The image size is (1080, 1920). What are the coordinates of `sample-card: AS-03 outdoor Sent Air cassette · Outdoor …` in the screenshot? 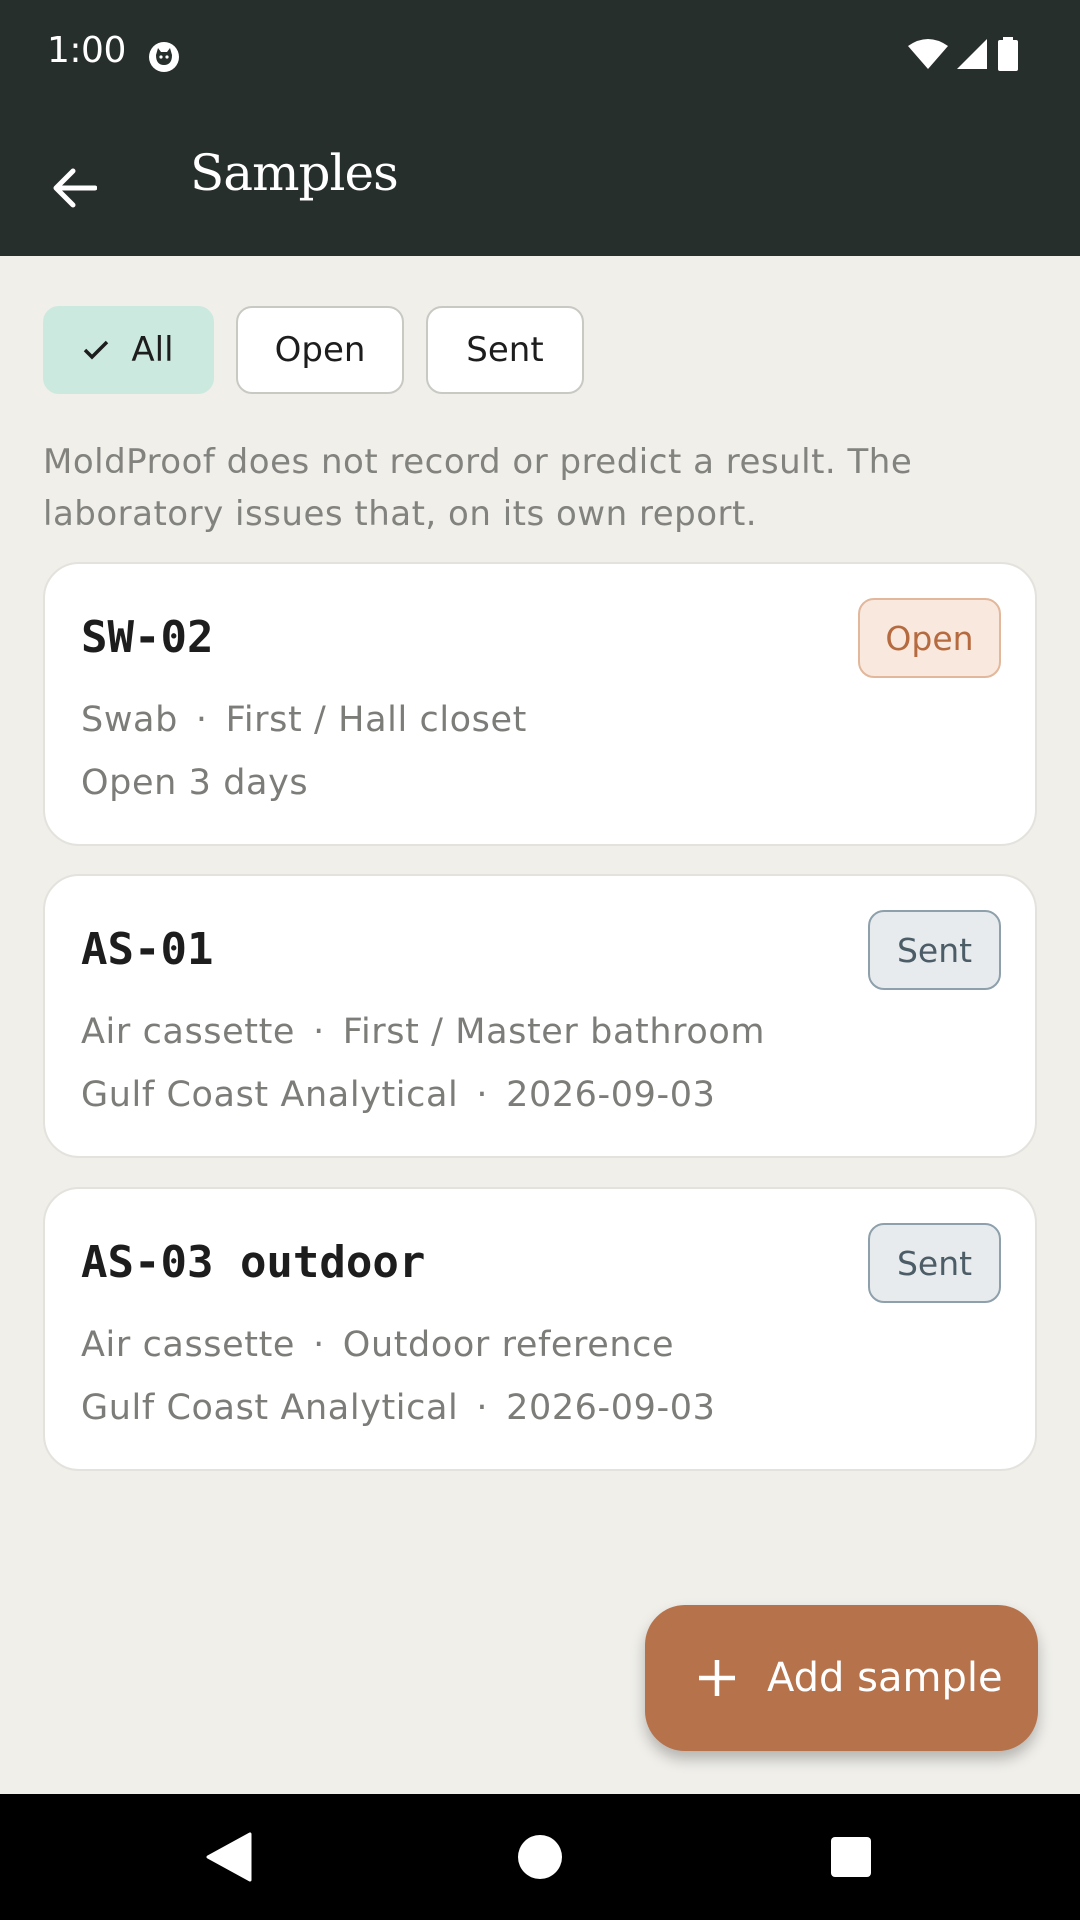 It's located at (540, 1329).